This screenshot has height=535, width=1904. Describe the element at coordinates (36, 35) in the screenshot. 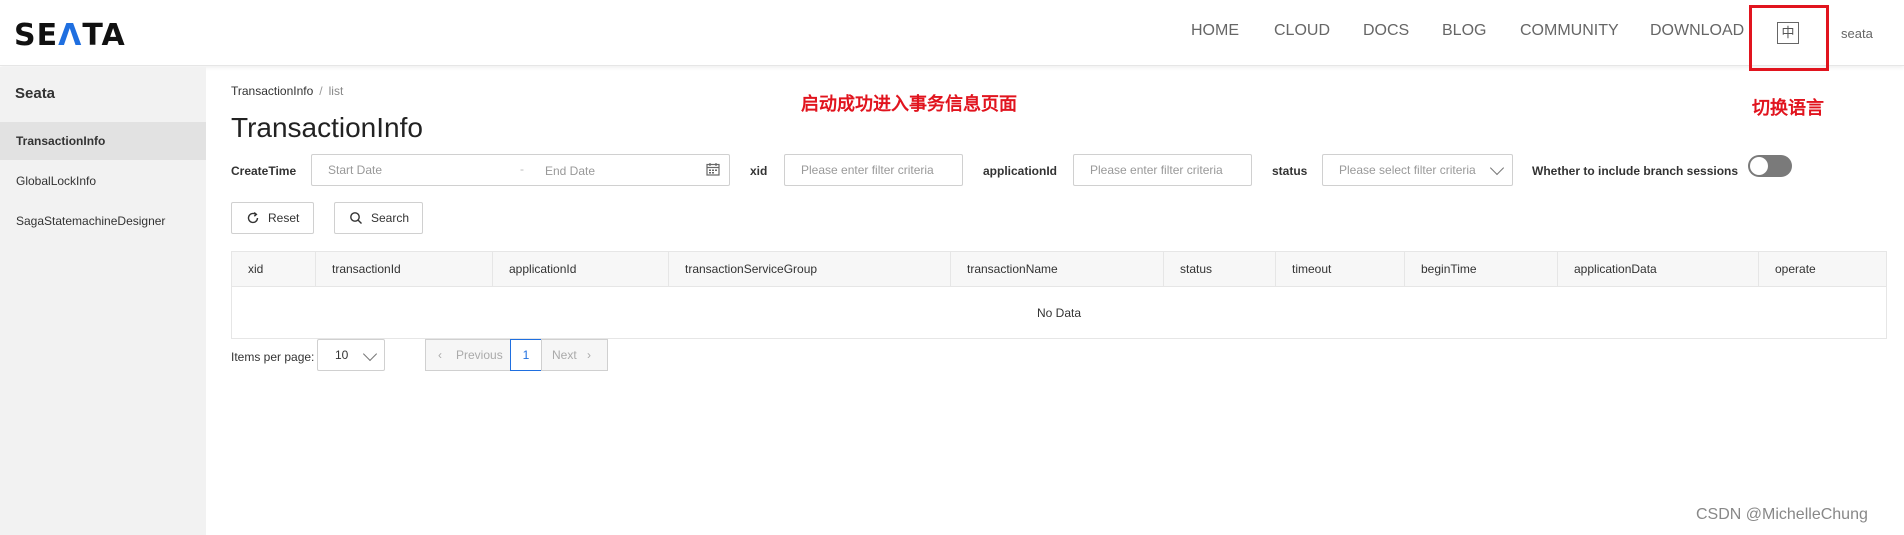

I see `logo-text-prefix: SE` at that location.